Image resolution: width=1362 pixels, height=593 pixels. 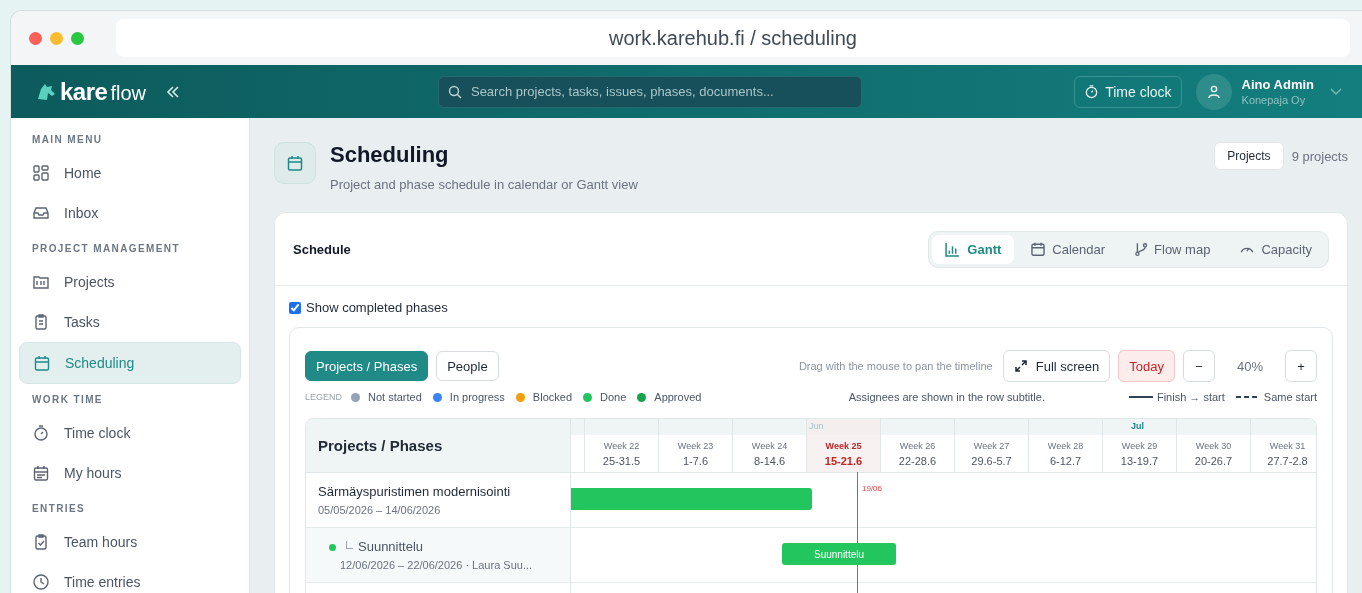 What do you see at coordinates (1249, 156) in the screenshot?
I see `projects-button: Projects` at bounding box center [1249, 156].